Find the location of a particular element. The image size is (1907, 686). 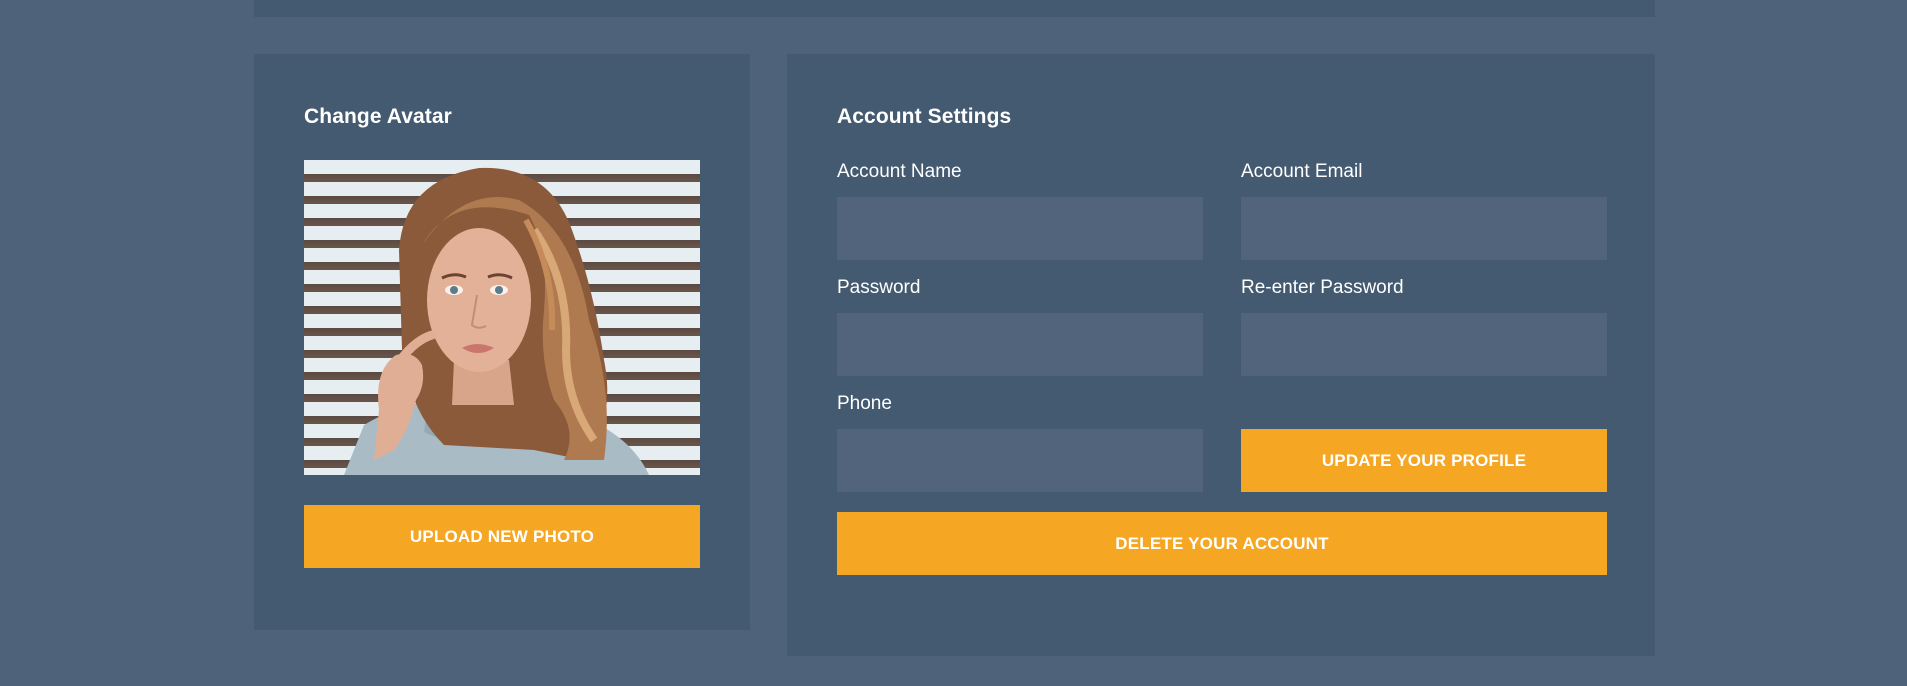

change-avatar-title: Change Avatar is located at coordinates (378, 116).